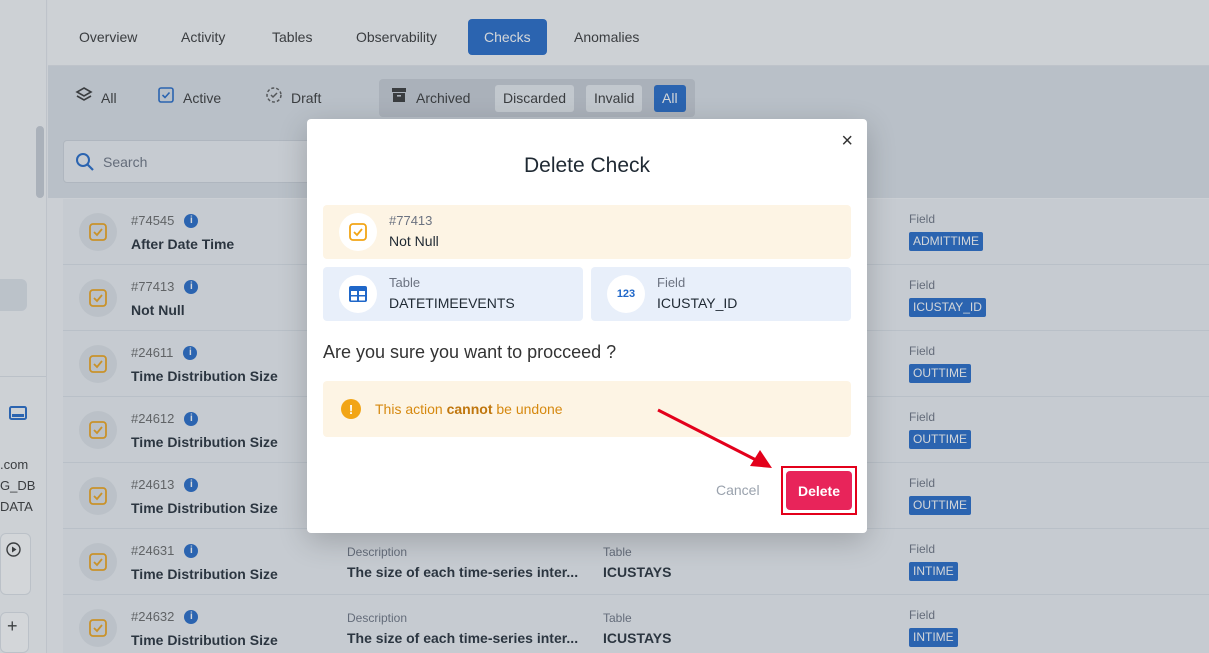 The height and width of the screenshot is (653, 1209). What do you see at coordinates (452, 303) in the screenshot?
I see `table-value: DATETIMEEVENTS` at bounding box center [452, 303].